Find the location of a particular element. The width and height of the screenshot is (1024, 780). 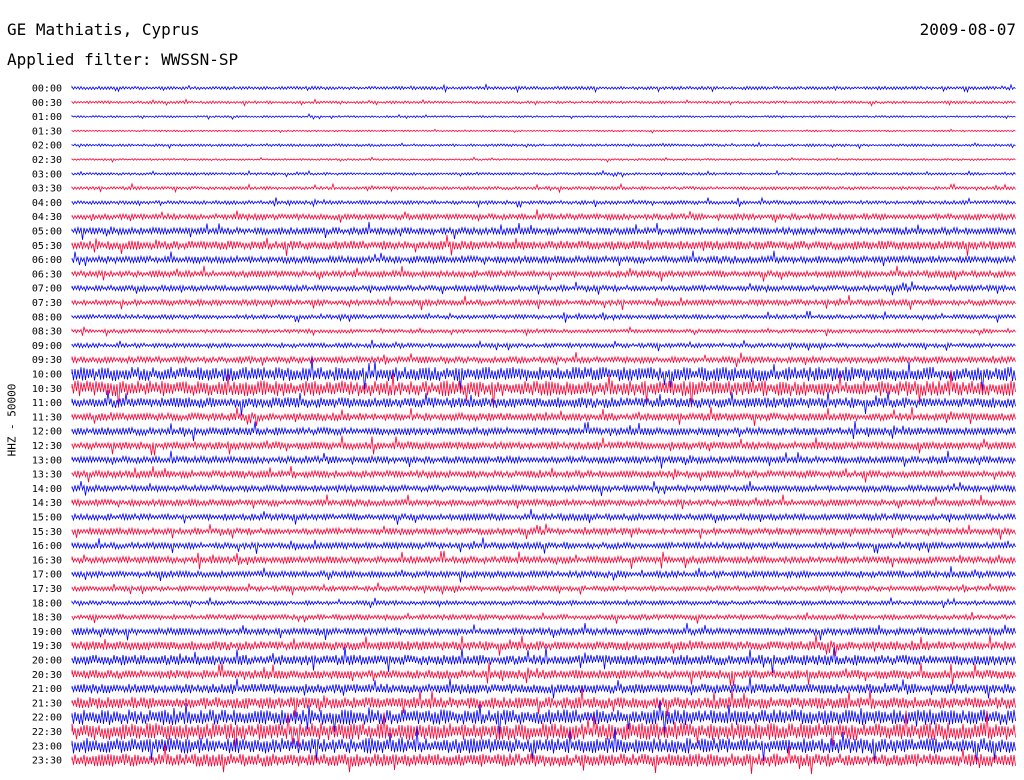

time-tick-label: 07:00 is located at coordinates (47, 289).